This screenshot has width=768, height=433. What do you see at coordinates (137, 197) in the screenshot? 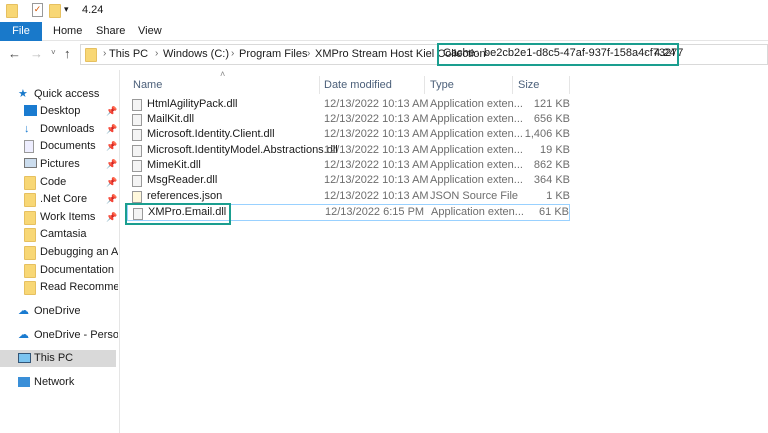
I see `json-file-icon` at bounding box center [137, 197].